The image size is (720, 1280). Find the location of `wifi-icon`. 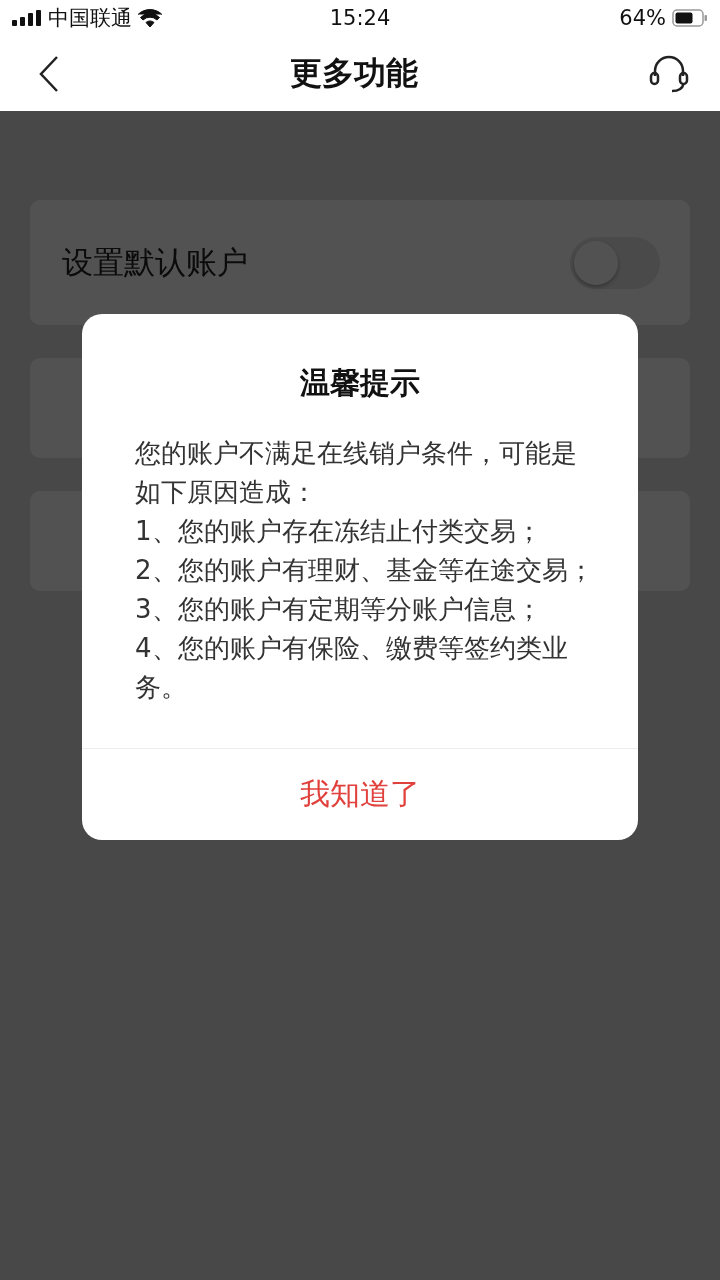

wifi-icon is located at coordinates (150, 18).